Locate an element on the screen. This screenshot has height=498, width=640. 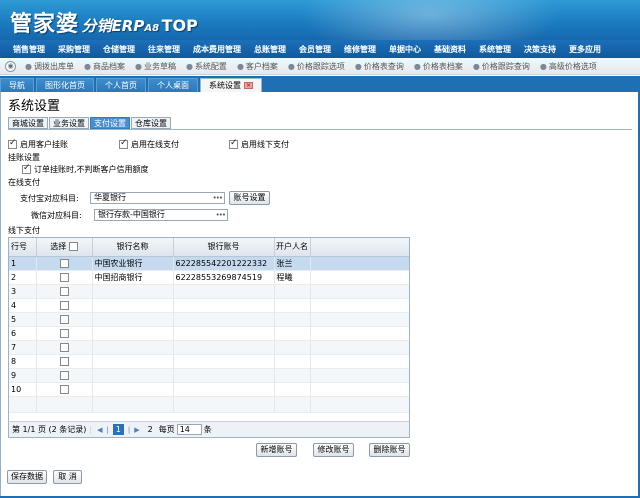
quick-item: ● 系统配置 is located at coordinates (206, 66).